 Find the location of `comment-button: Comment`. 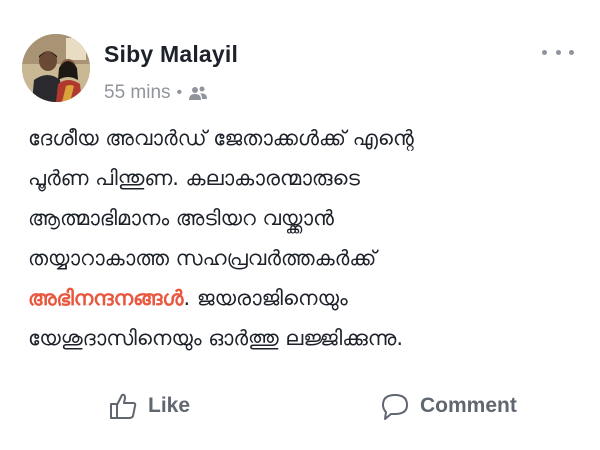

comment-button: Comment is located at coordinates (448, 406).